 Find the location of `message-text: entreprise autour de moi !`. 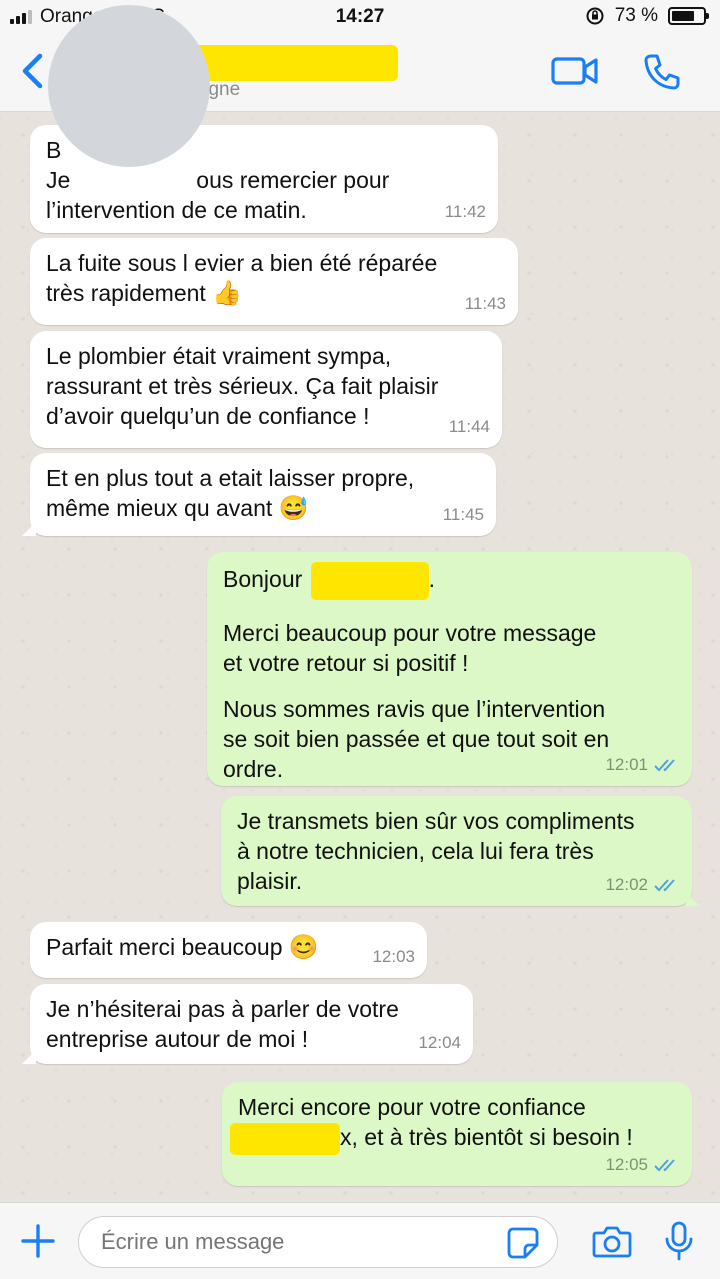

message-text: entreprise autour de moi ! is located at coordinates (177, 1039).